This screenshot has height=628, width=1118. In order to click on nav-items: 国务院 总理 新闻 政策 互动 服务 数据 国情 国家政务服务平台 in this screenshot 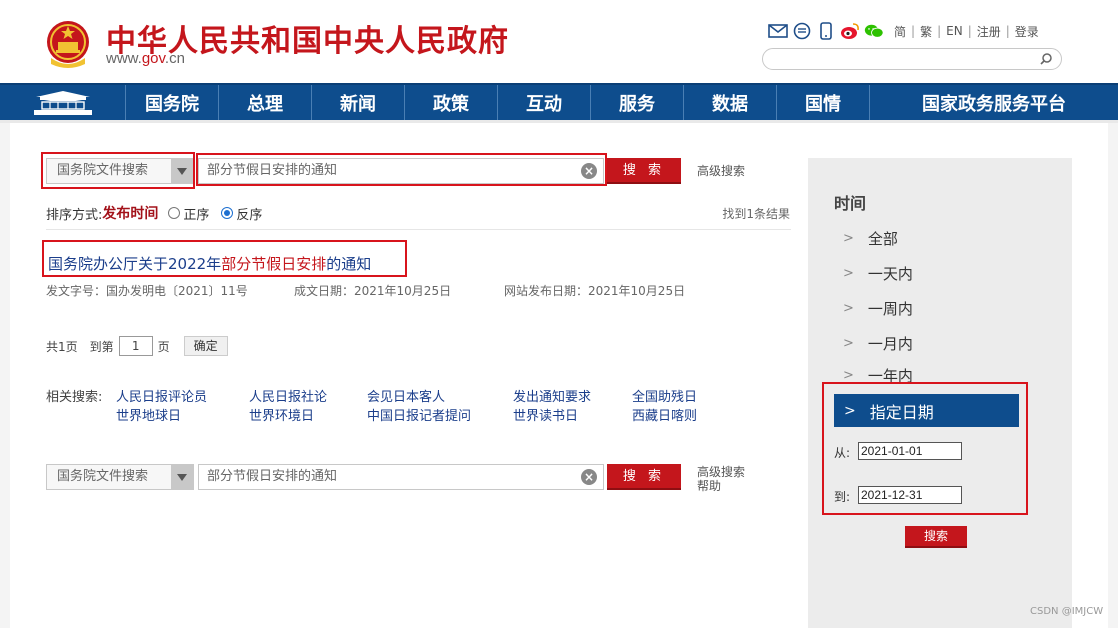, I will do `click(621, 102)`.